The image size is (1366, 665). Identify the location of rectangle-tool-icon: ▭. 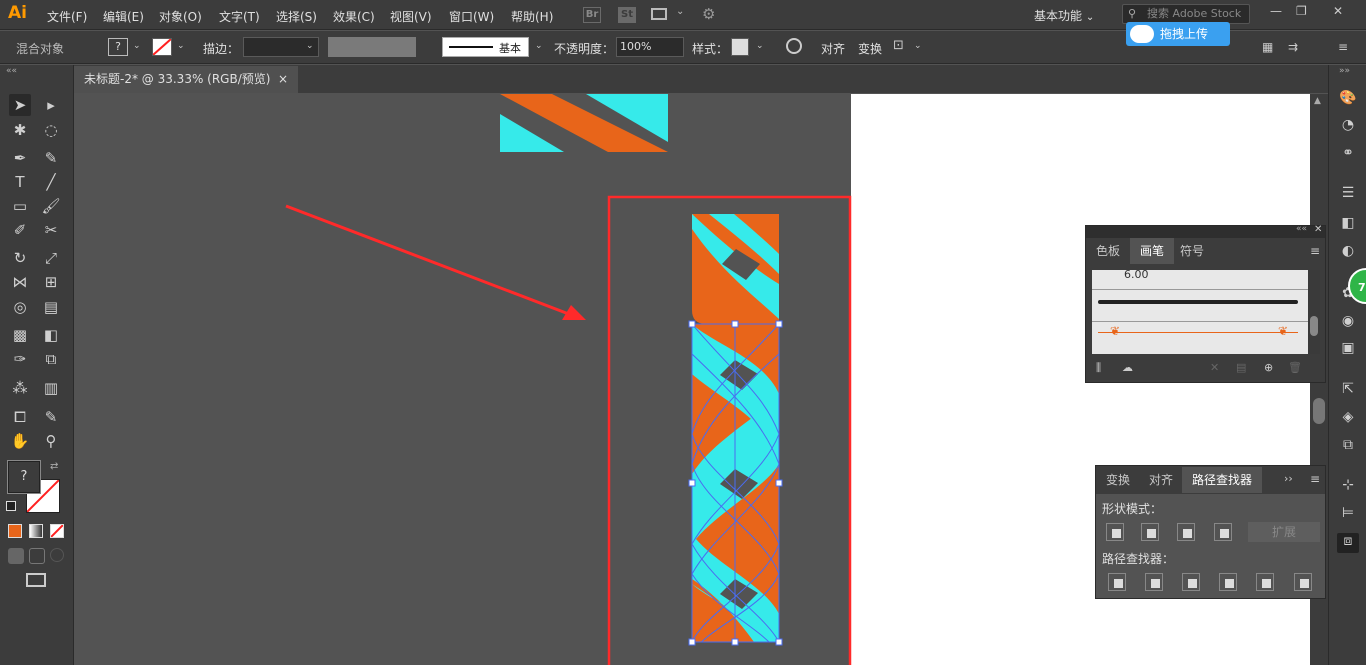
(20, 206).